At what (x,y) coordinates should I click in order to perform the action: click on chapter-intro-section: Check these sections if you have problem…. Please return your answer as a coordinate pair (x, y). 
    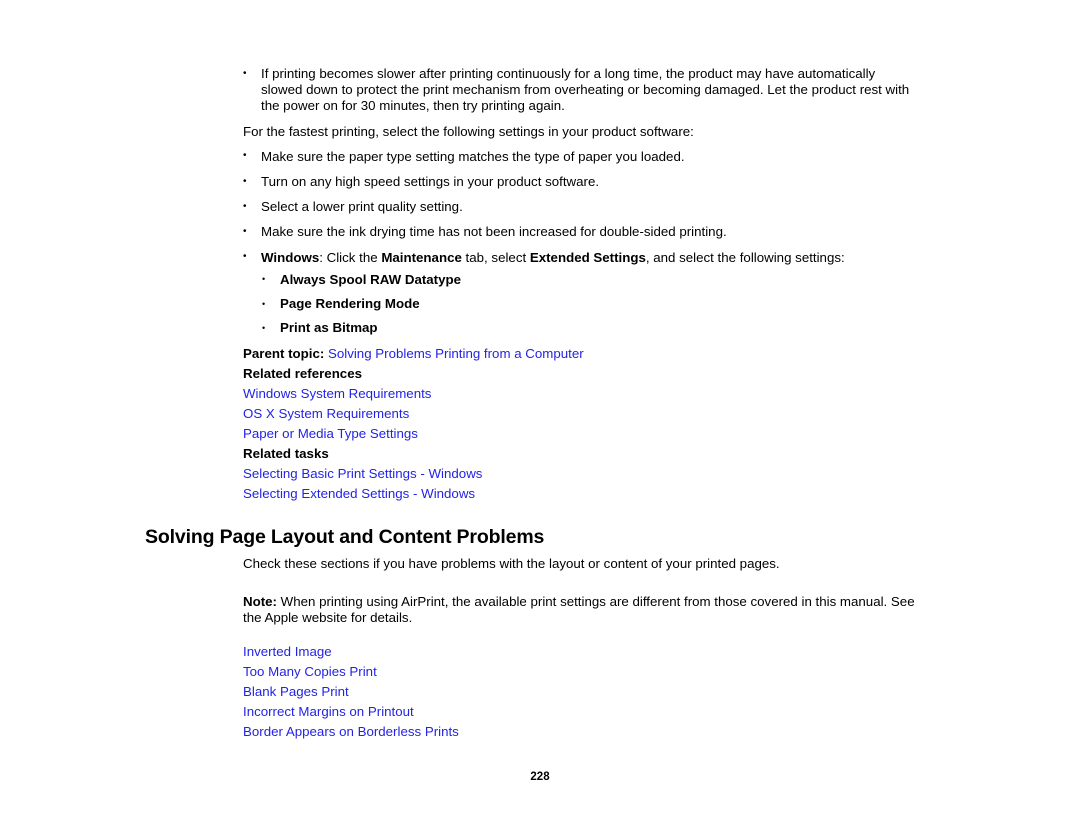
    Looking at the image, I should click on (579, 591).